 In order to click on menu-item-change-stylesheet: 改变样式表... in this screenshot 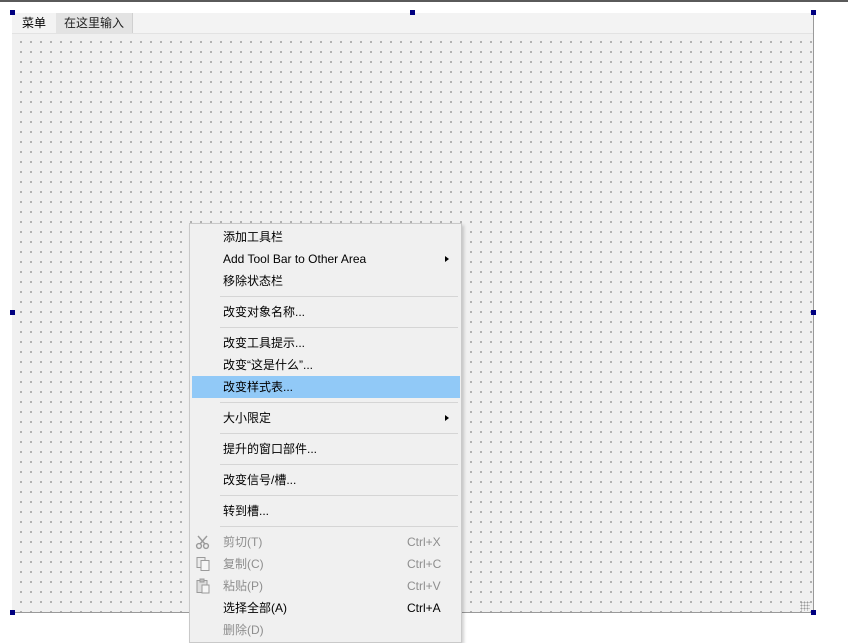, I will do `click(326, 387)`.